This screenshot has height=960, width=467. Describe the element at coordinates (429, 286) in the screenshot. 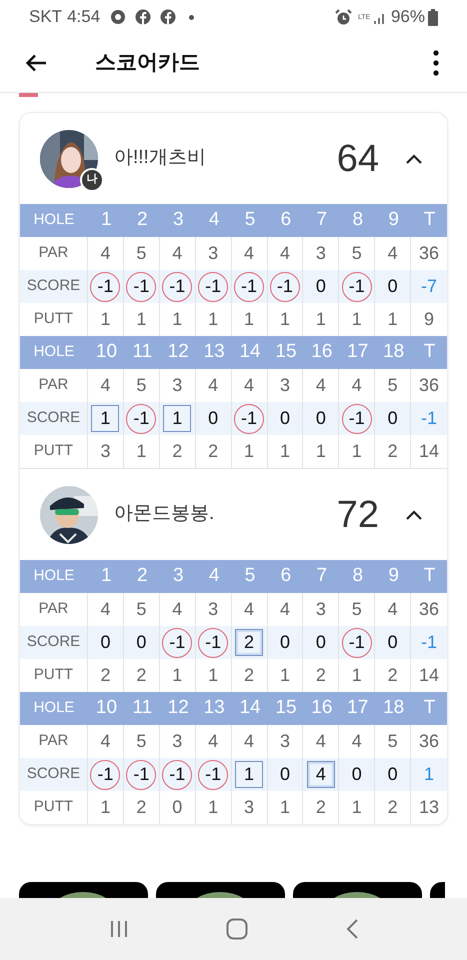

I see `score-total: -7` at that location.